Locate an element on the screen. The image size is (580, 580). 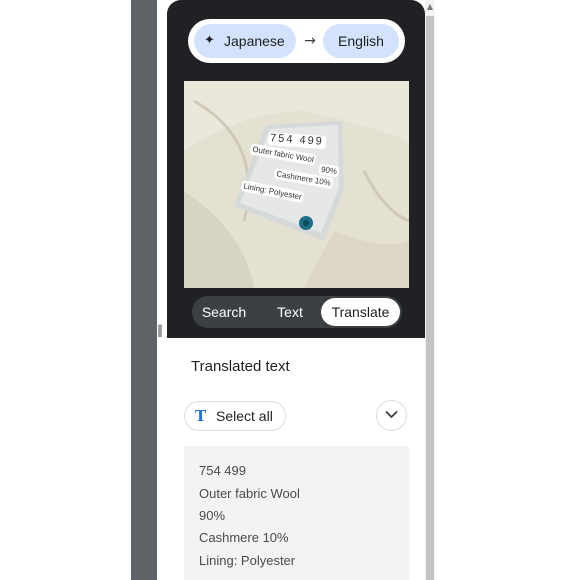
target-language-chip: English is located at coordinates (361, 41).